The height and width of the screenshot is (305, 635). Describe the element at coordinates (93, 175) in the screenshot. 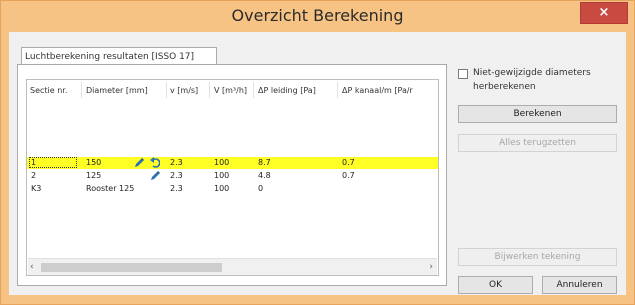

I see `cell-diameter: 125` at that location.